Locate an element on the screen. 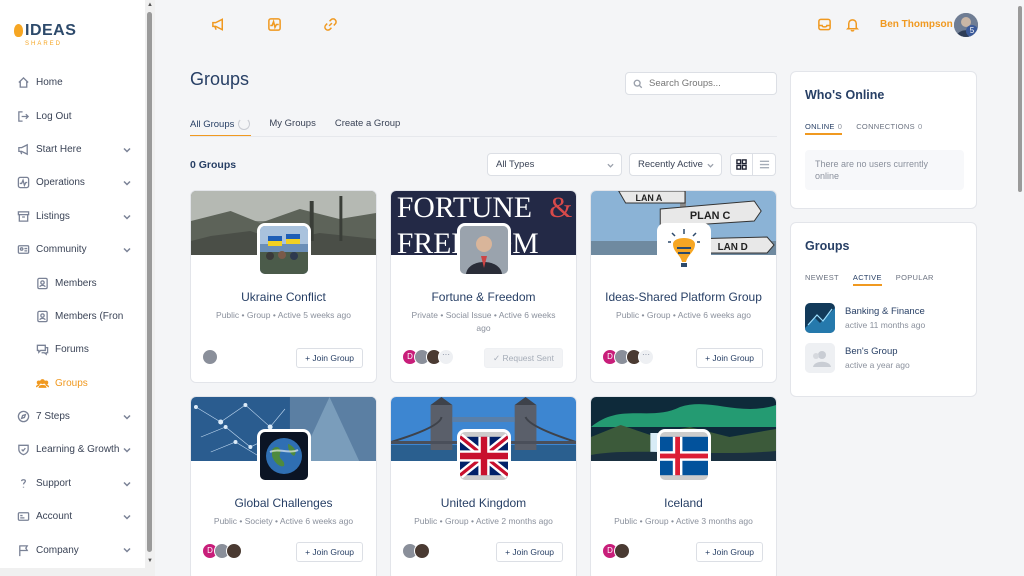  sidebar-item-label: Log Out is located at coordinates (54, 116).